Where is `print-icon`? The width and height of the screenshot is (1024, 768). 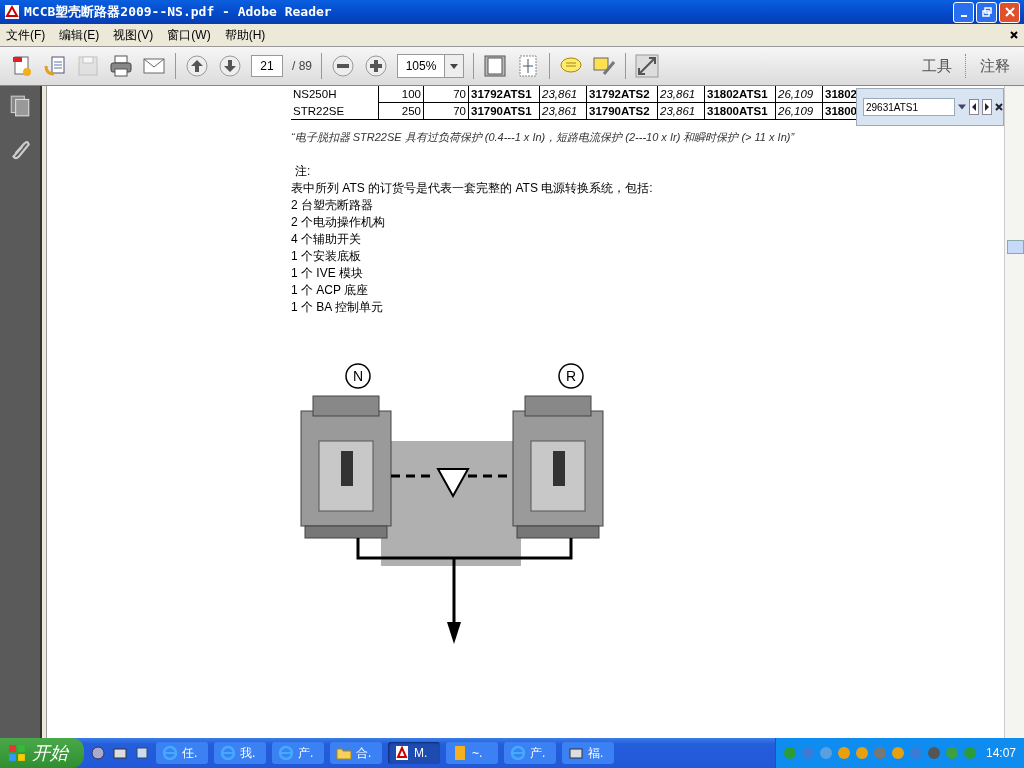 print-icon is located at coordinates (121, 66).